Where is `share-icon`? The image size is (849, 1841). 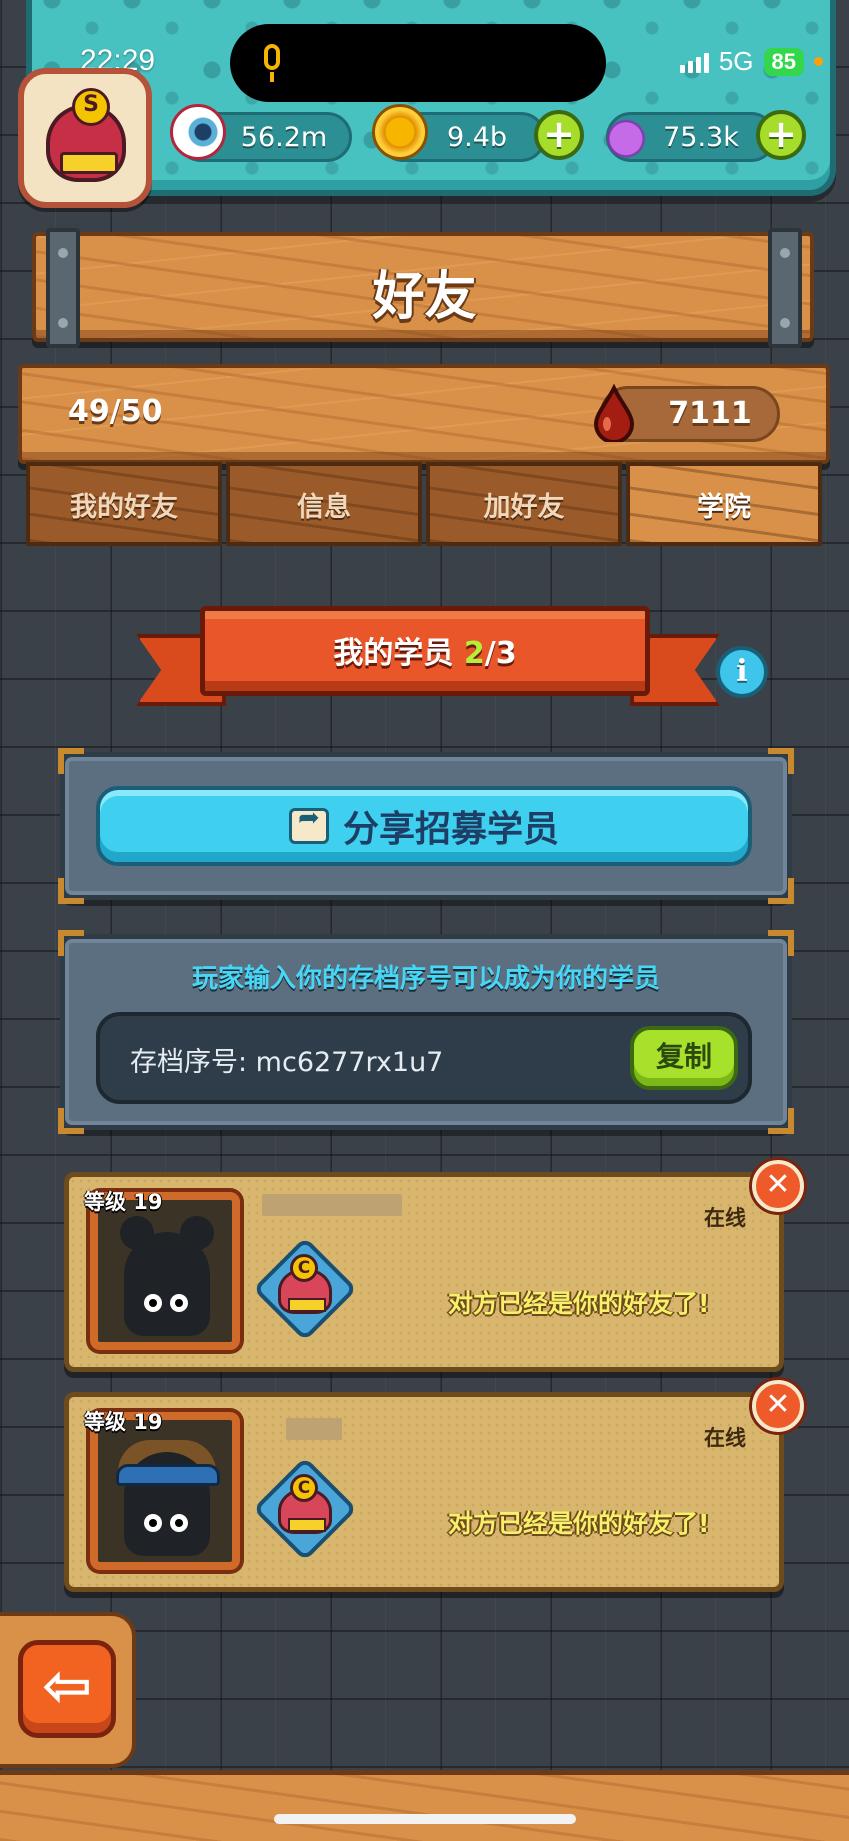
share-icon is located at coordinates (308, 823).